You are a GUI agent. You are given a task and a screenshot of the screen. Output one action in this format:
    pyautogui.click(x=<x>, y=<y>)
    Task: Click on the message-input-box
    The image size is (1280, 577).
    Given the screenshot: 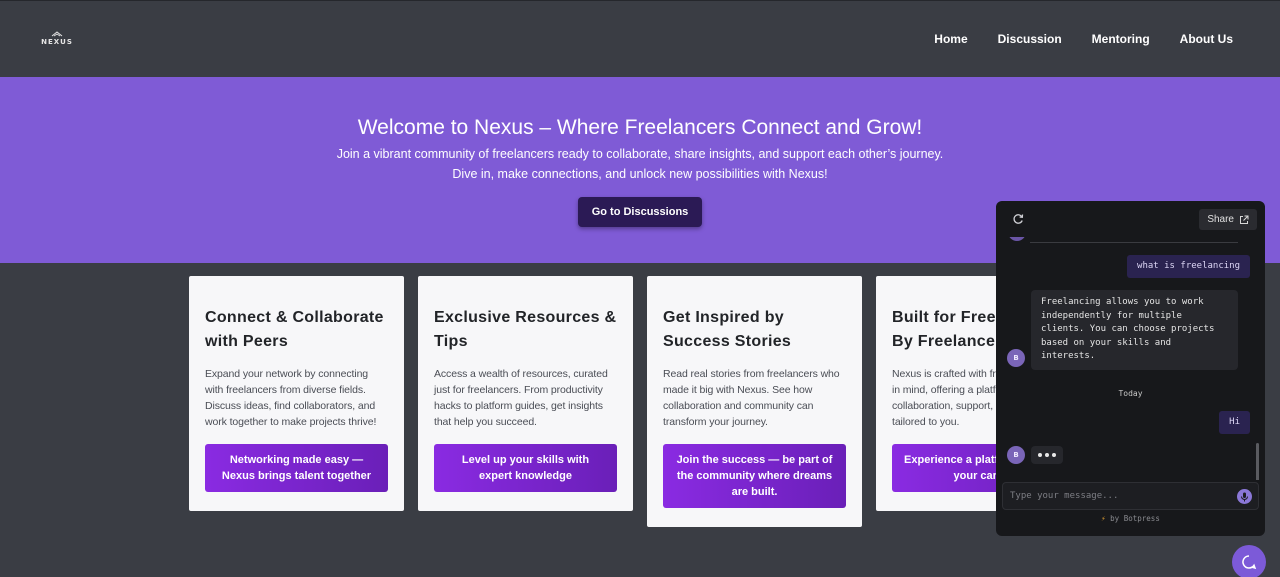 What is the action you would take?
    pyautogui.click(x=1130, y=496)
    